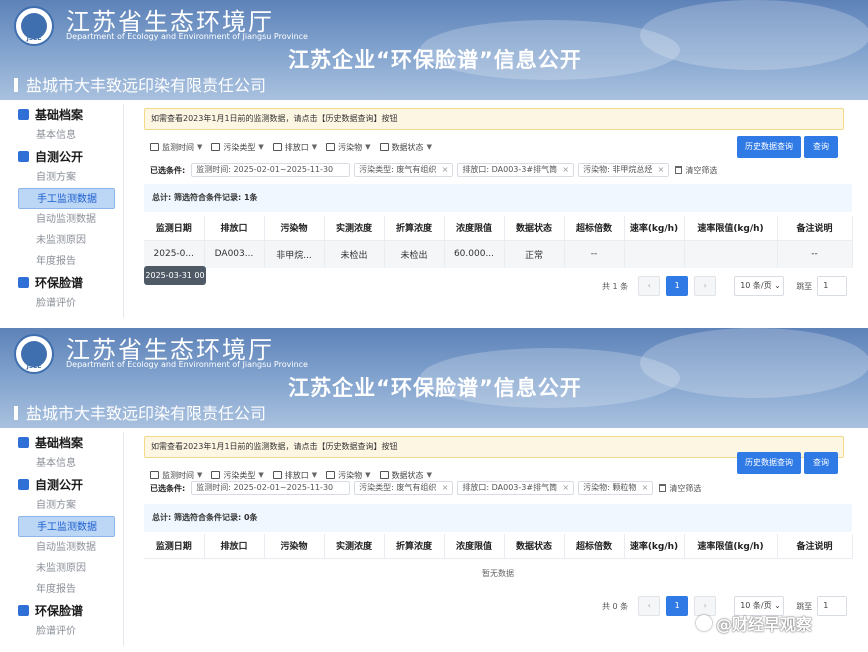 The height and width of the screenshot is (652, 868). I want to click on watermark-logo-icon, so click(704, 623).